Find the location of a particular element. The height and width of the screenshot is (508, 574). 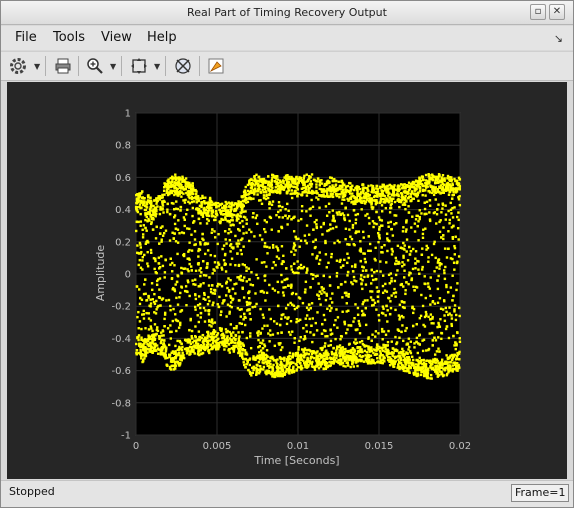

zoom-in-icon is located at coordinates (95, 66).